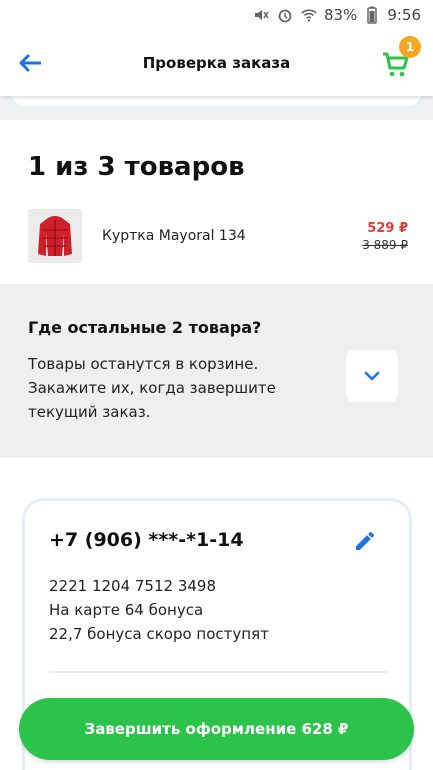  What do you see at coordinates (261, 15) in the screenshot?
I see `mute-icon` at bounding box center [261, 15].